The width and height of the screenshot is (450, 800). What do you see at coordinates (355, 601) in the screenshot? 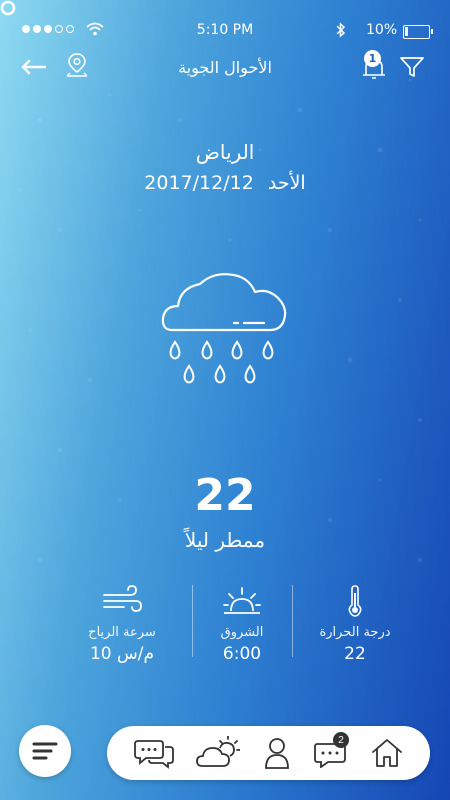
I see `thermometer-icon` at bounding box center [355, 601].